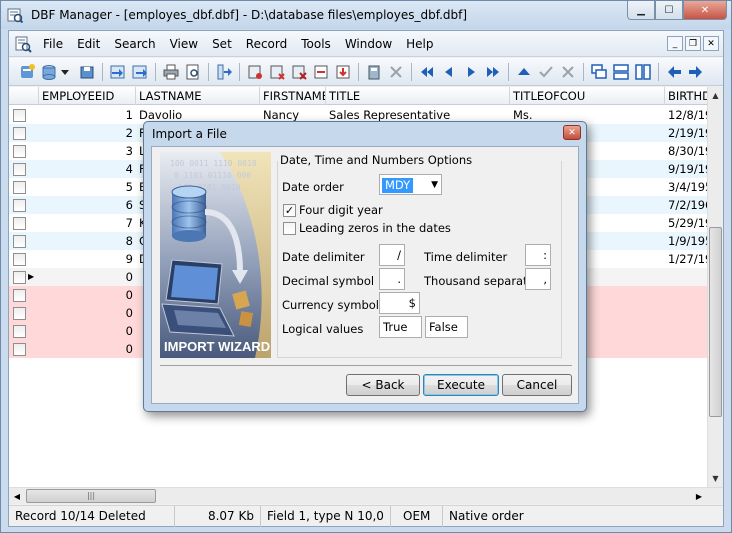  Describe the element at coordinates (317, 44) in the screenshot. I see `menu-tools: Tools` at that location.